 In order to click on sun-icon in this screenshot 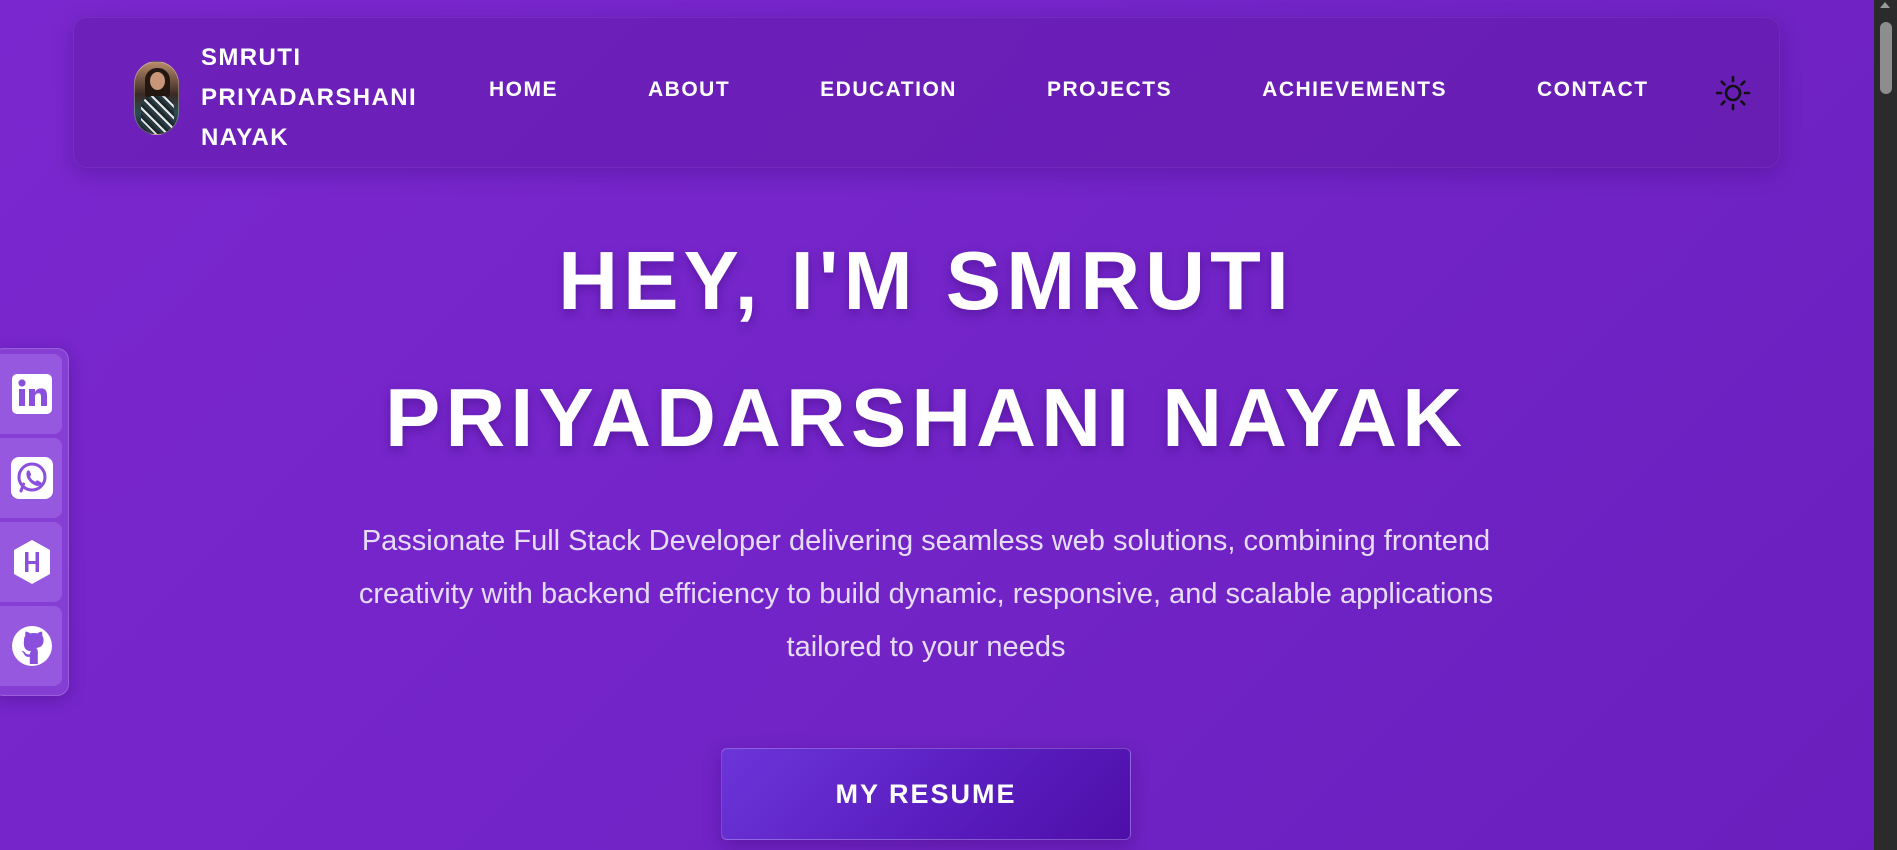, I will do `click(1733, 93)`.